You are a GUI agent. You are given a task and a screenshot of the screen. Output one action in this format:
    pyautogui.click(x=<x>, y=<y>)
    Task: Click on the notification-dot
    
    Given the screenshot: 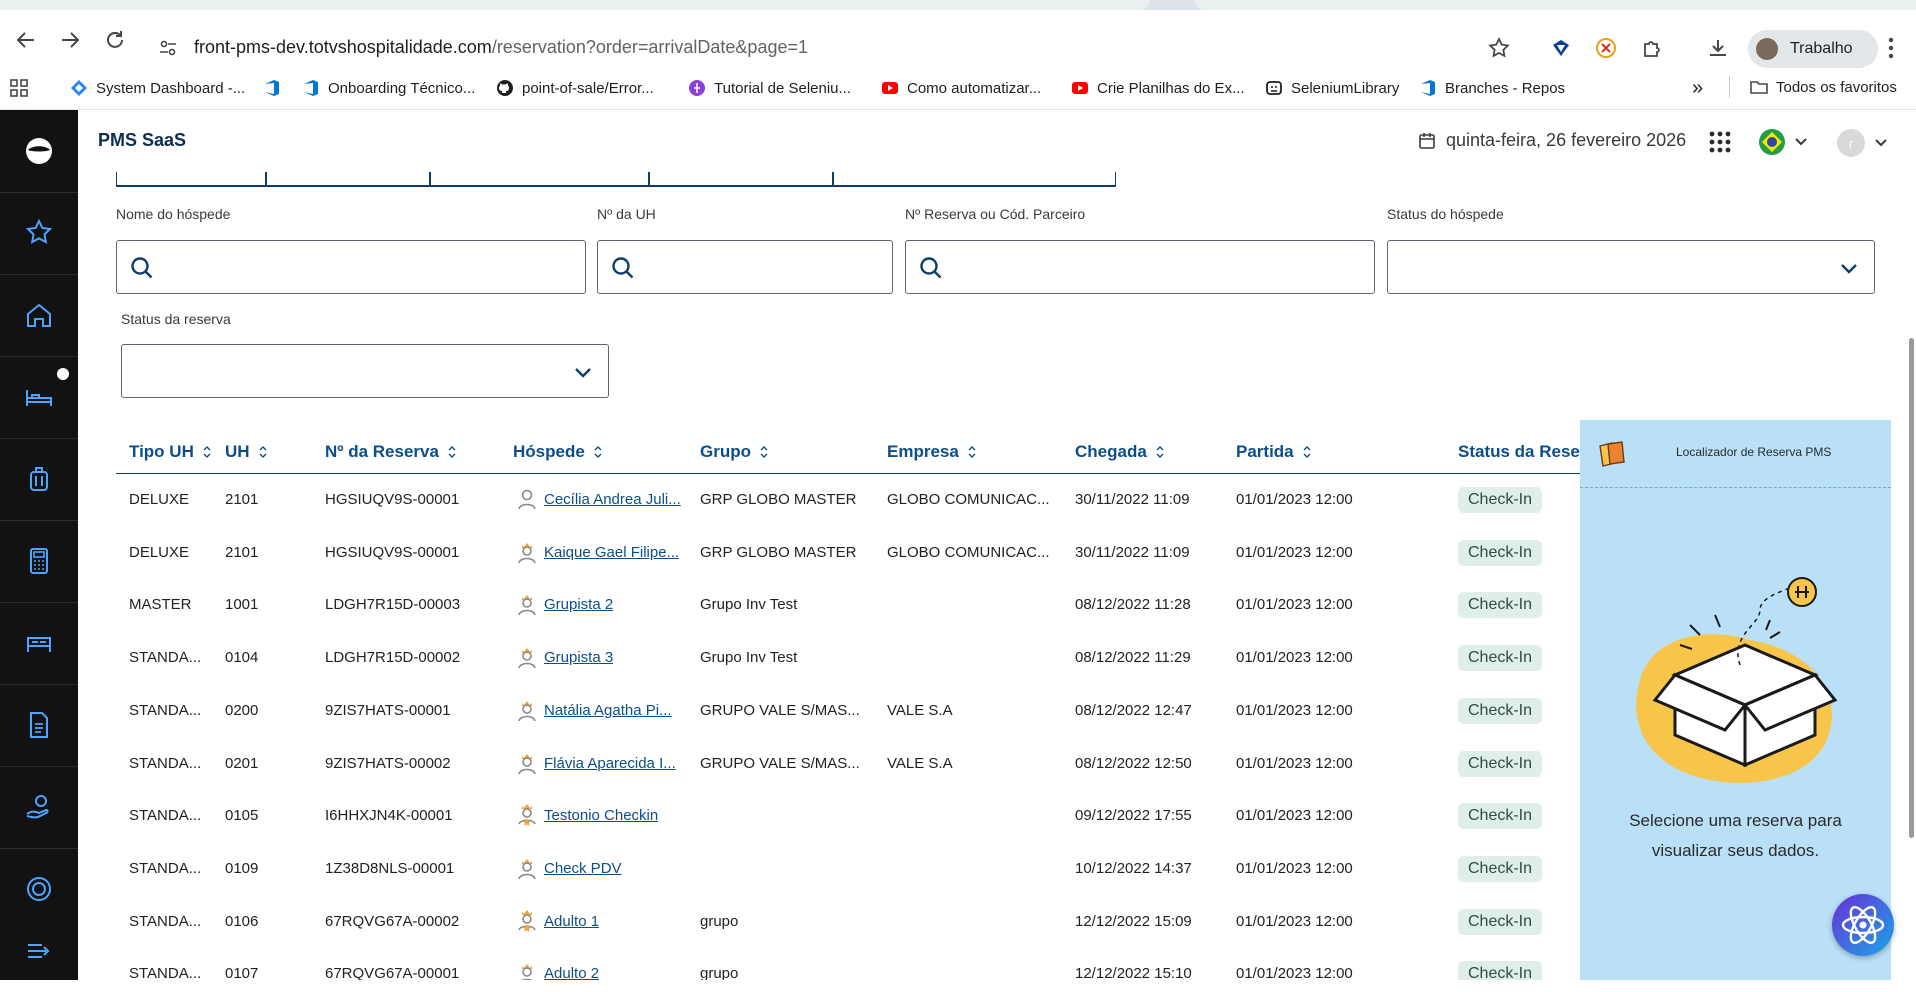 What is the action you would take?
    pyautogui.click(x=63, y=374)
    